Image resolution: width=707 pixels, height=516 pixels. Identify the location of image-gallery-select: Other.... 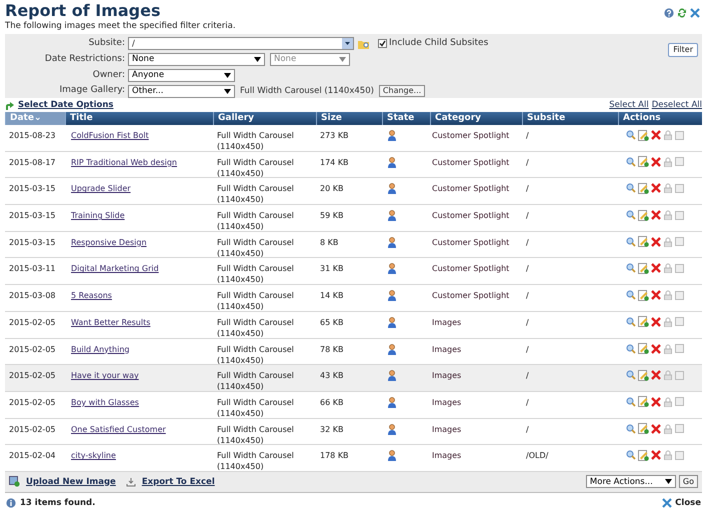
(181, 91).